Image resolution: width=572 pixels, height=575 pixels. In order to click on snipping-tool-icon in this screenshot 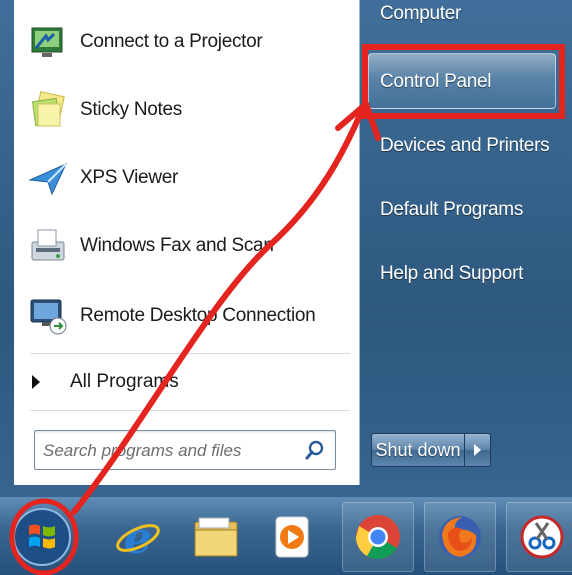, I will do `click(542, 537)`.